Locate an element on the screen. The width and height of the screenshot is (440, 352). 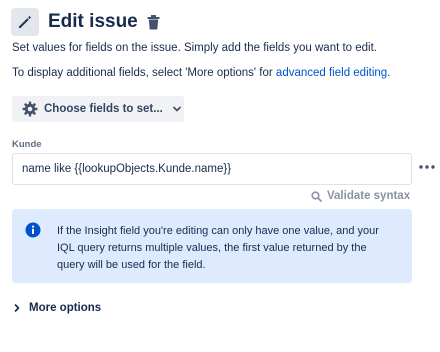
description-suffix: . is located at coordinates (389, 73).